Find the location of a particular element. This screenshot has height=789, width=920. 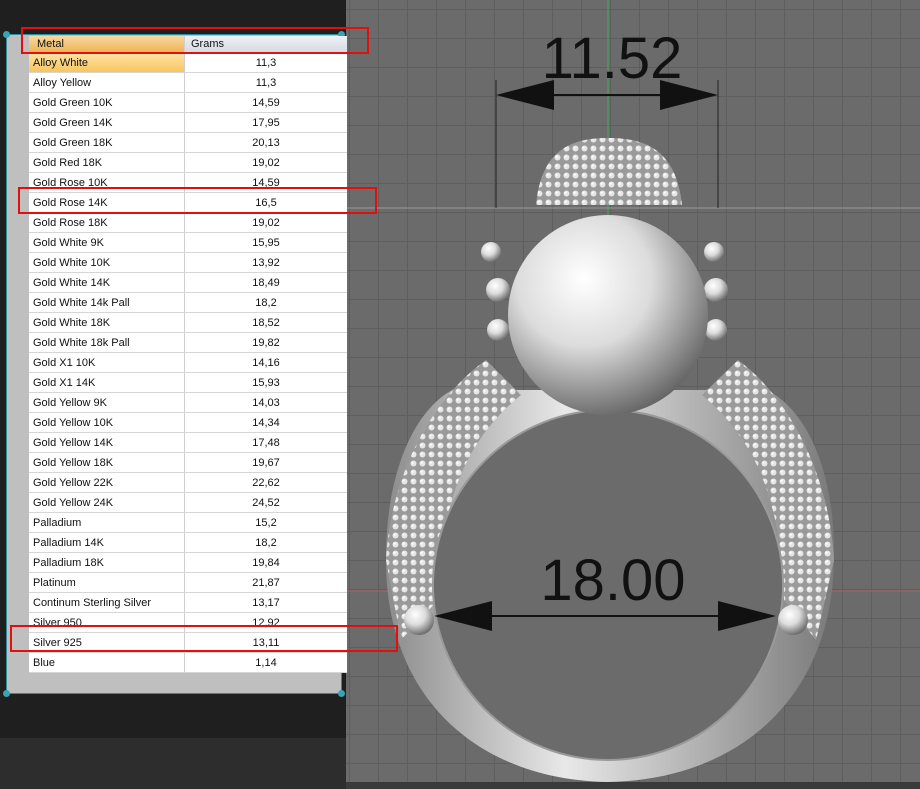

metal-cell: Gold X1 10K is located at coordinates (107, 362).